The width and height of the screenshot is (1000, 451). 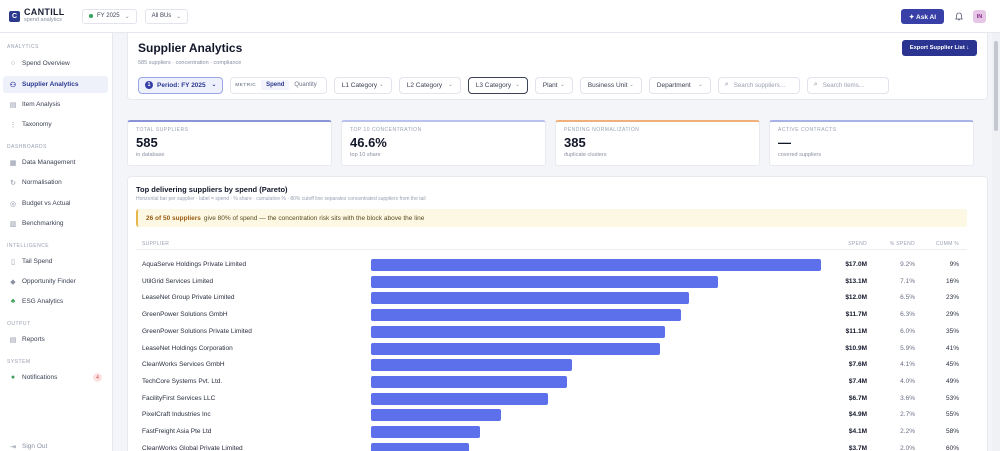 What do you see at coordinates (13, 447) in the screenshot?
I see `sign-out-icon: ⇥` at bounding box center [13, 447].